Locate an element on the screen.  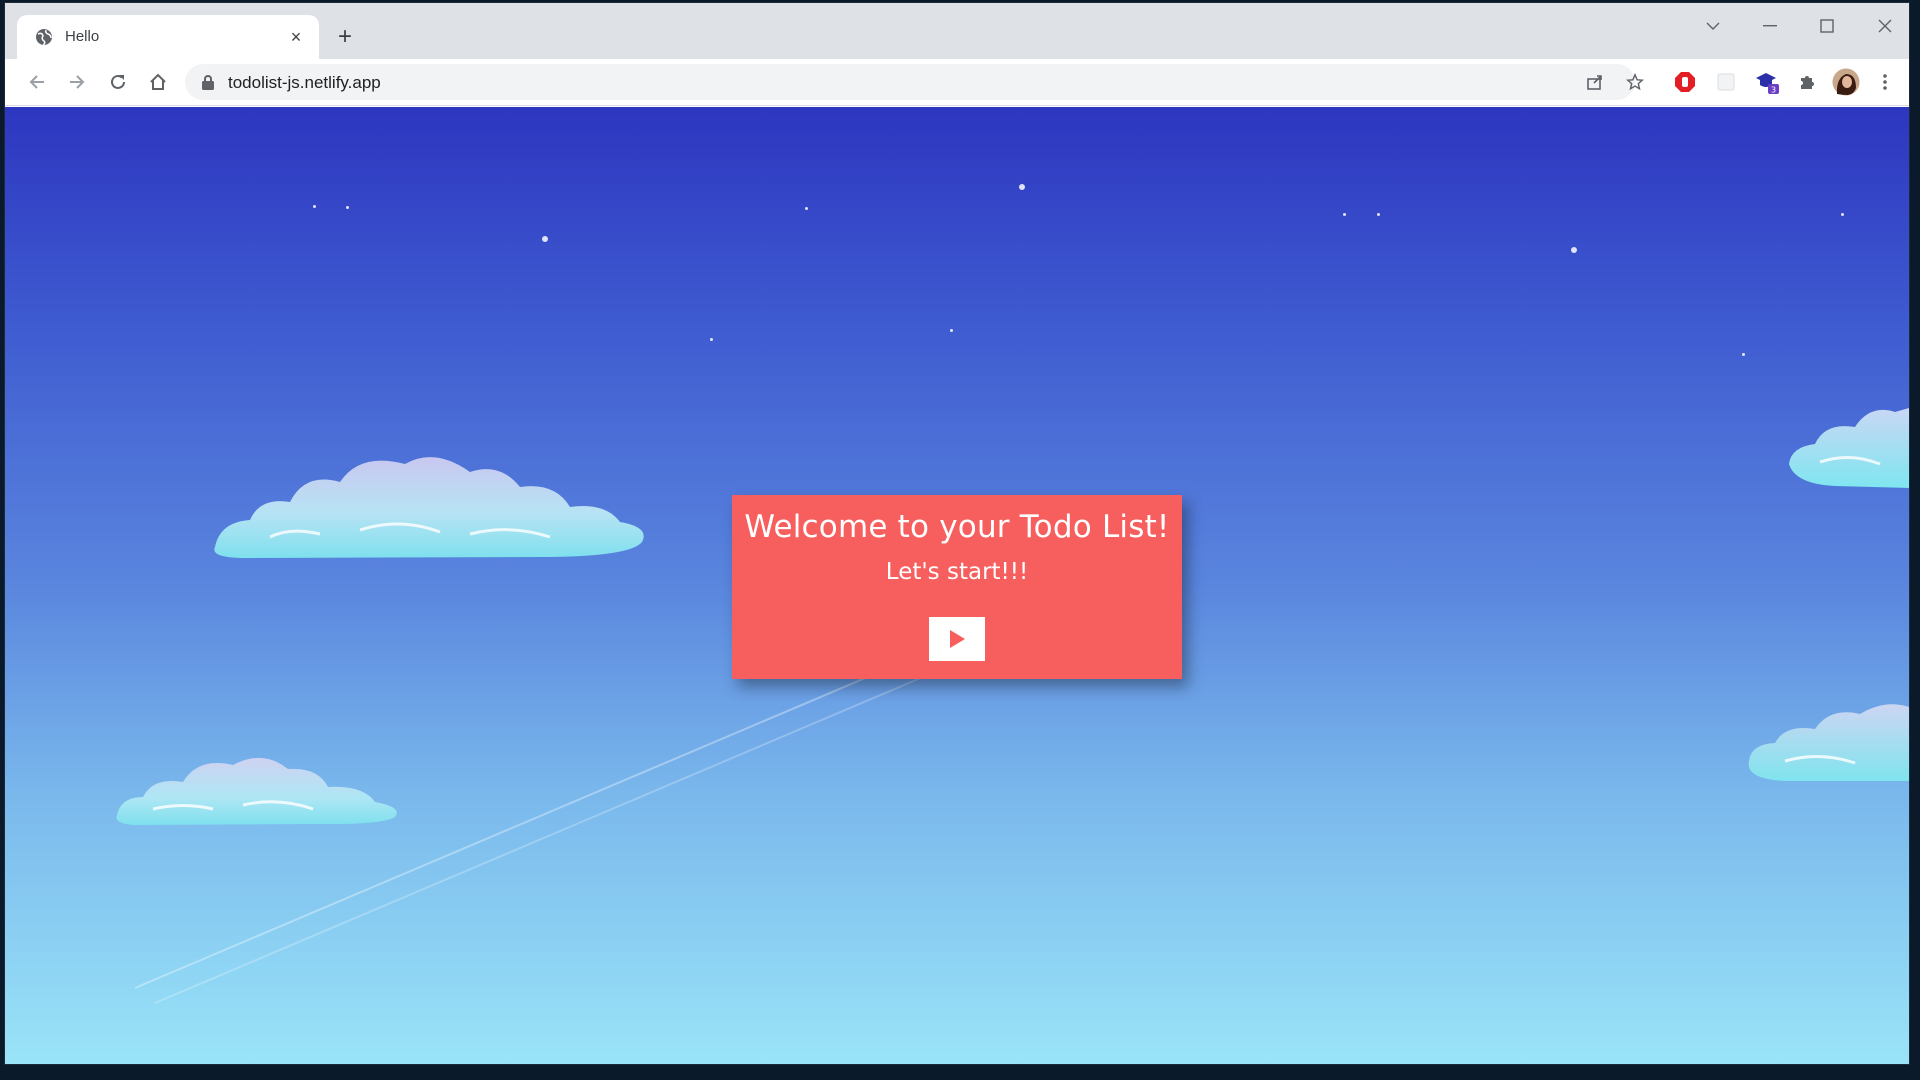
profile-avatar is located at coordinates (1846, 82).